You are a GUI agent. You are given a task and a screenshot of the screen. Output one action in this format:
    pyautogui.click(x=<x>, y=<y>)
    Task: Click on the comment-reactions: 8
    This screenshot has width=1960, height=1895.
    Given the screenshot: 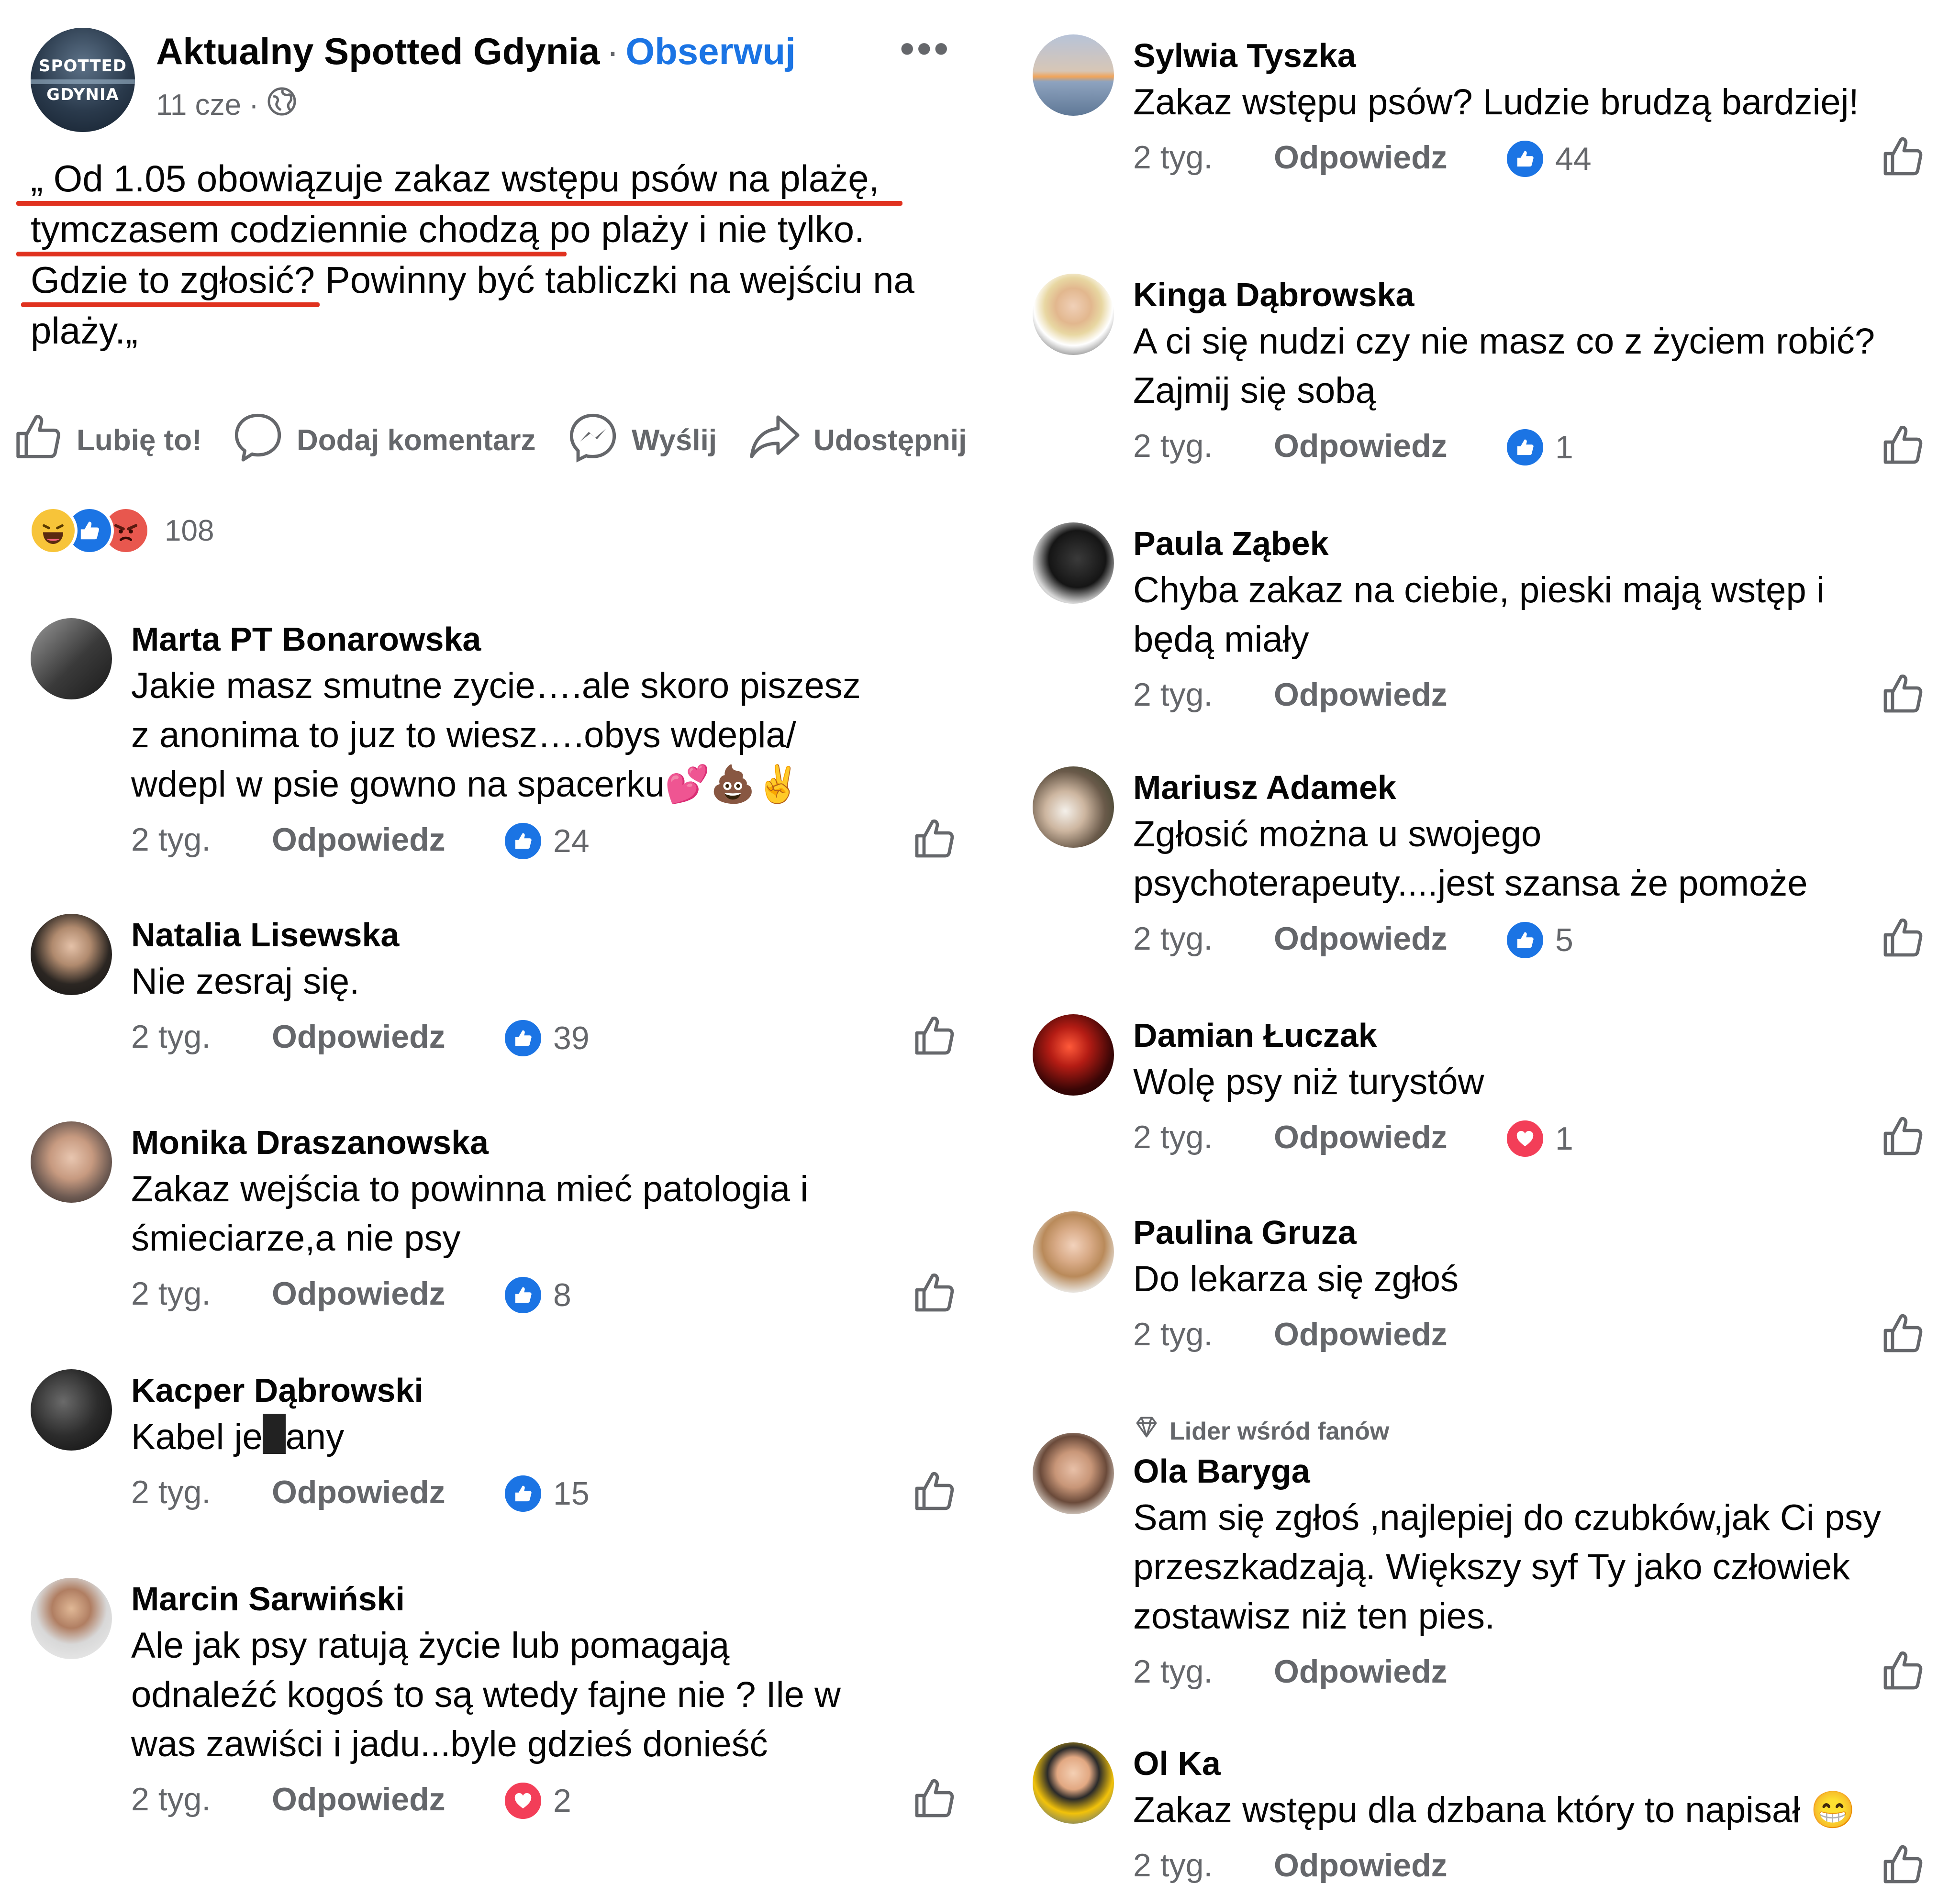 What is the action you would take?
    pyautogui.click(x=537, y=1295)
    